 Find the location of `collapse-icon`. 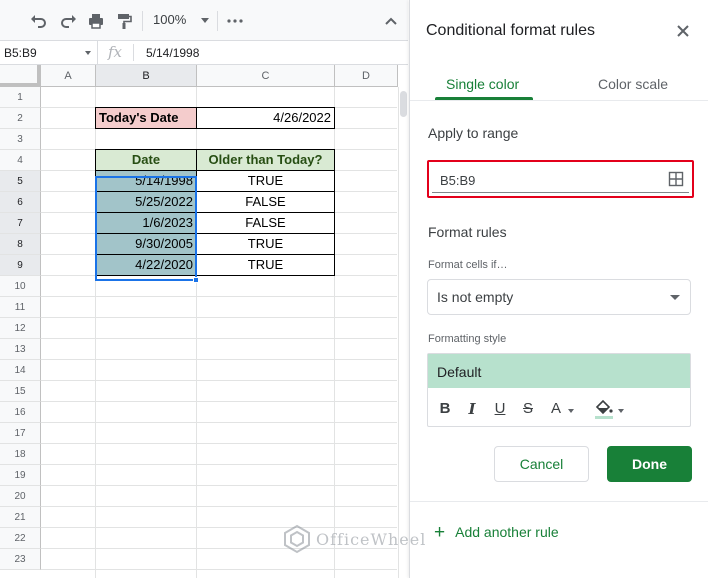

collapse-icon is located at coordinates (391, 21).